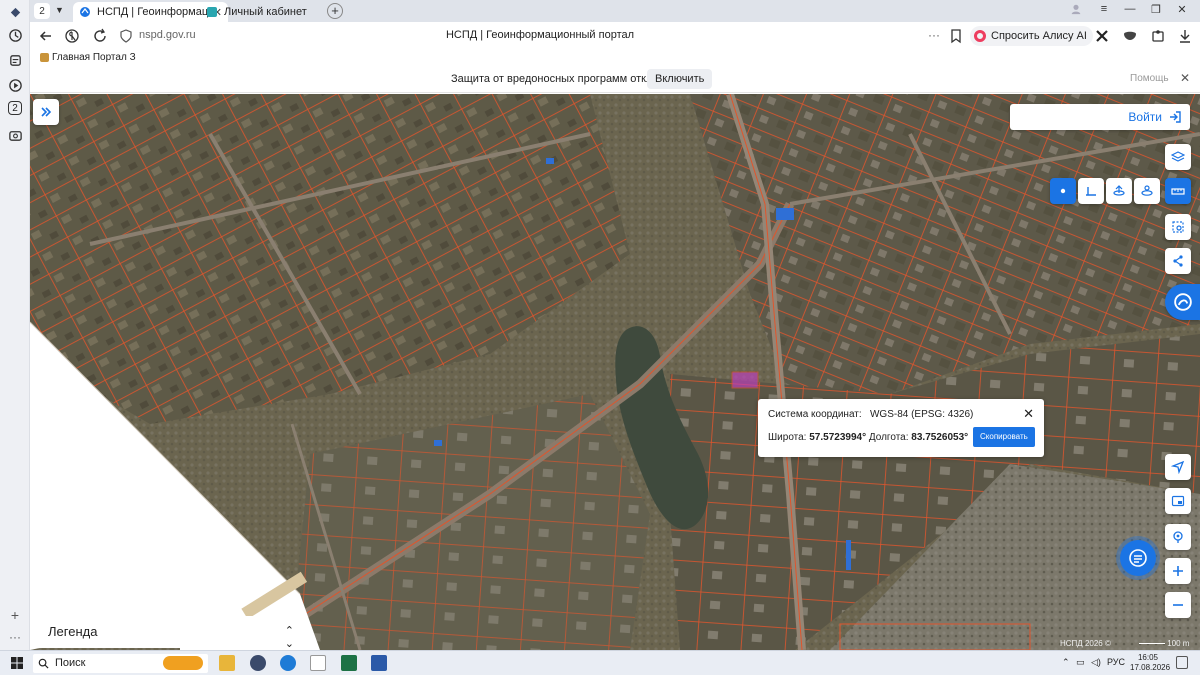 This screenshot has height=675, width=1200. Describe the element at coordinates (1152, 644) in the screenshot. I see `scale-bar` at that location.